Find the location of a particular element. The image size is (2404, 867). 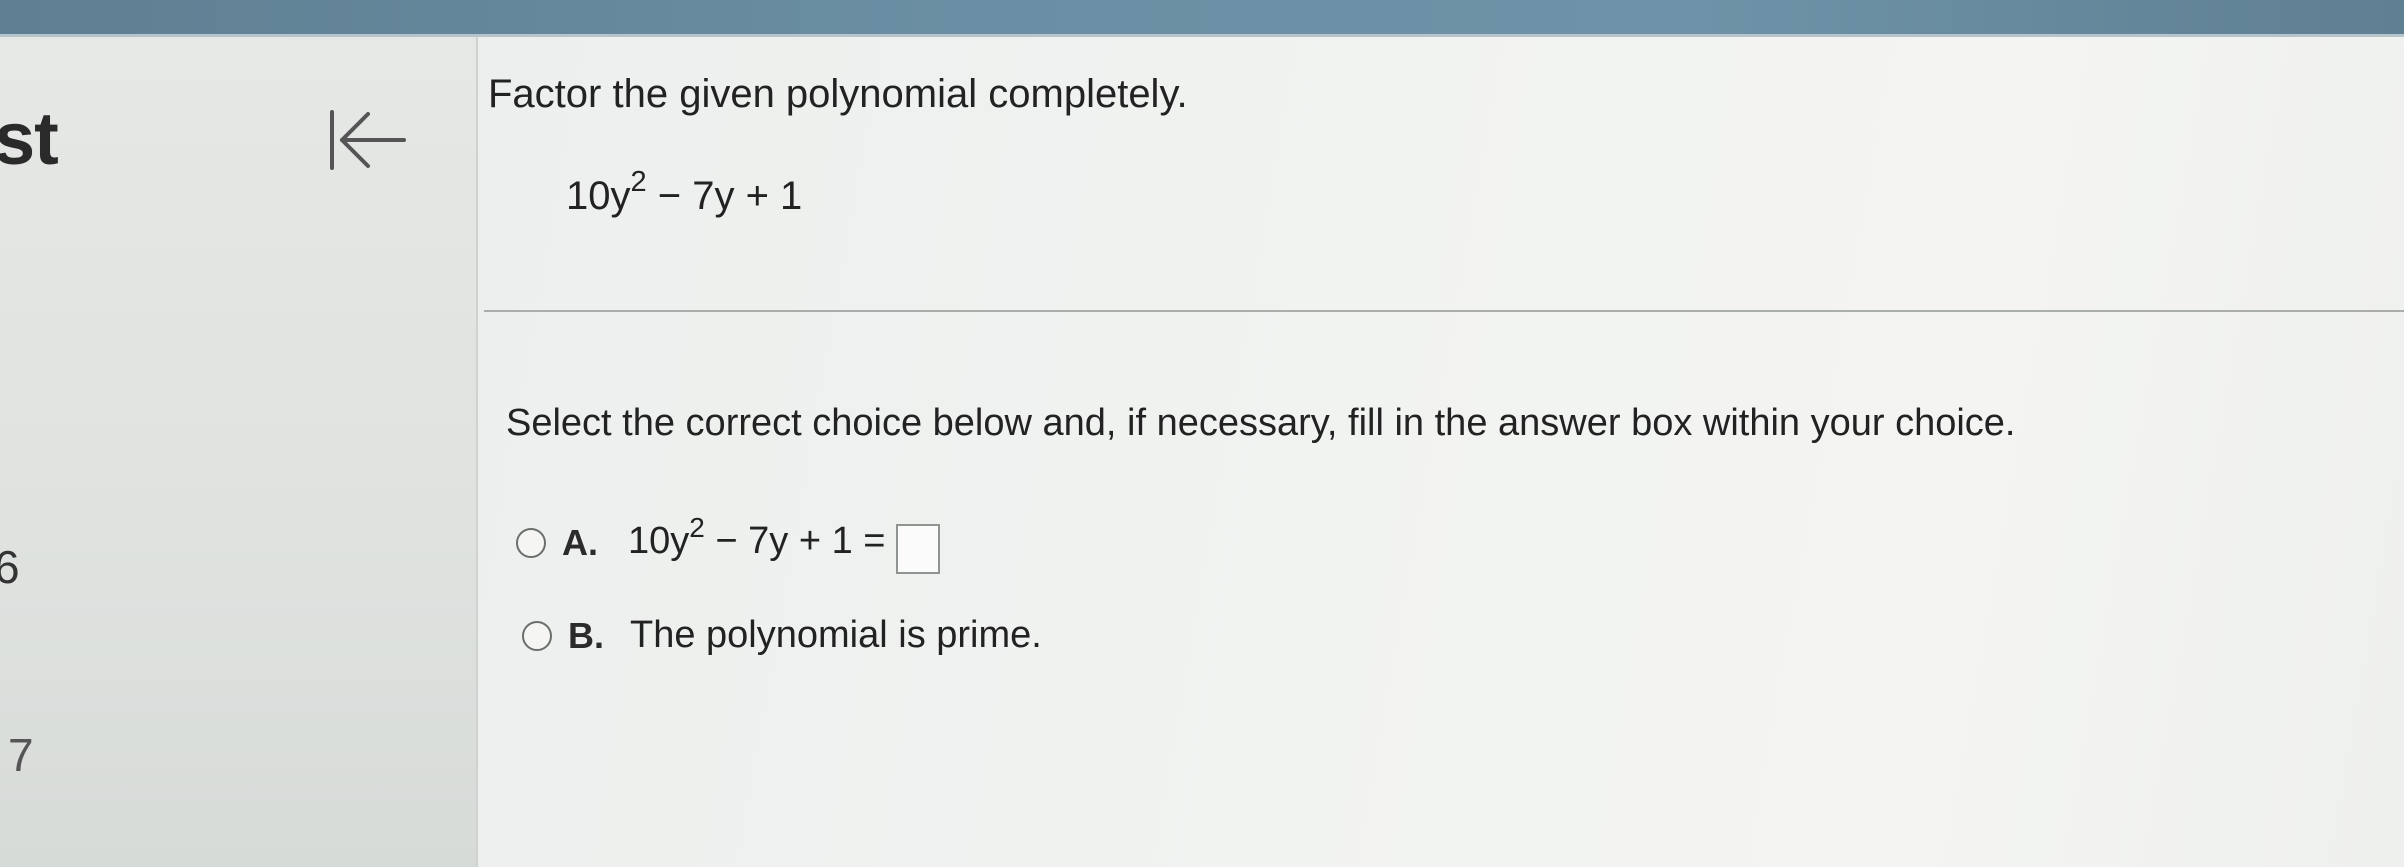

back-to-start-button is located at coordinates (369, 140).